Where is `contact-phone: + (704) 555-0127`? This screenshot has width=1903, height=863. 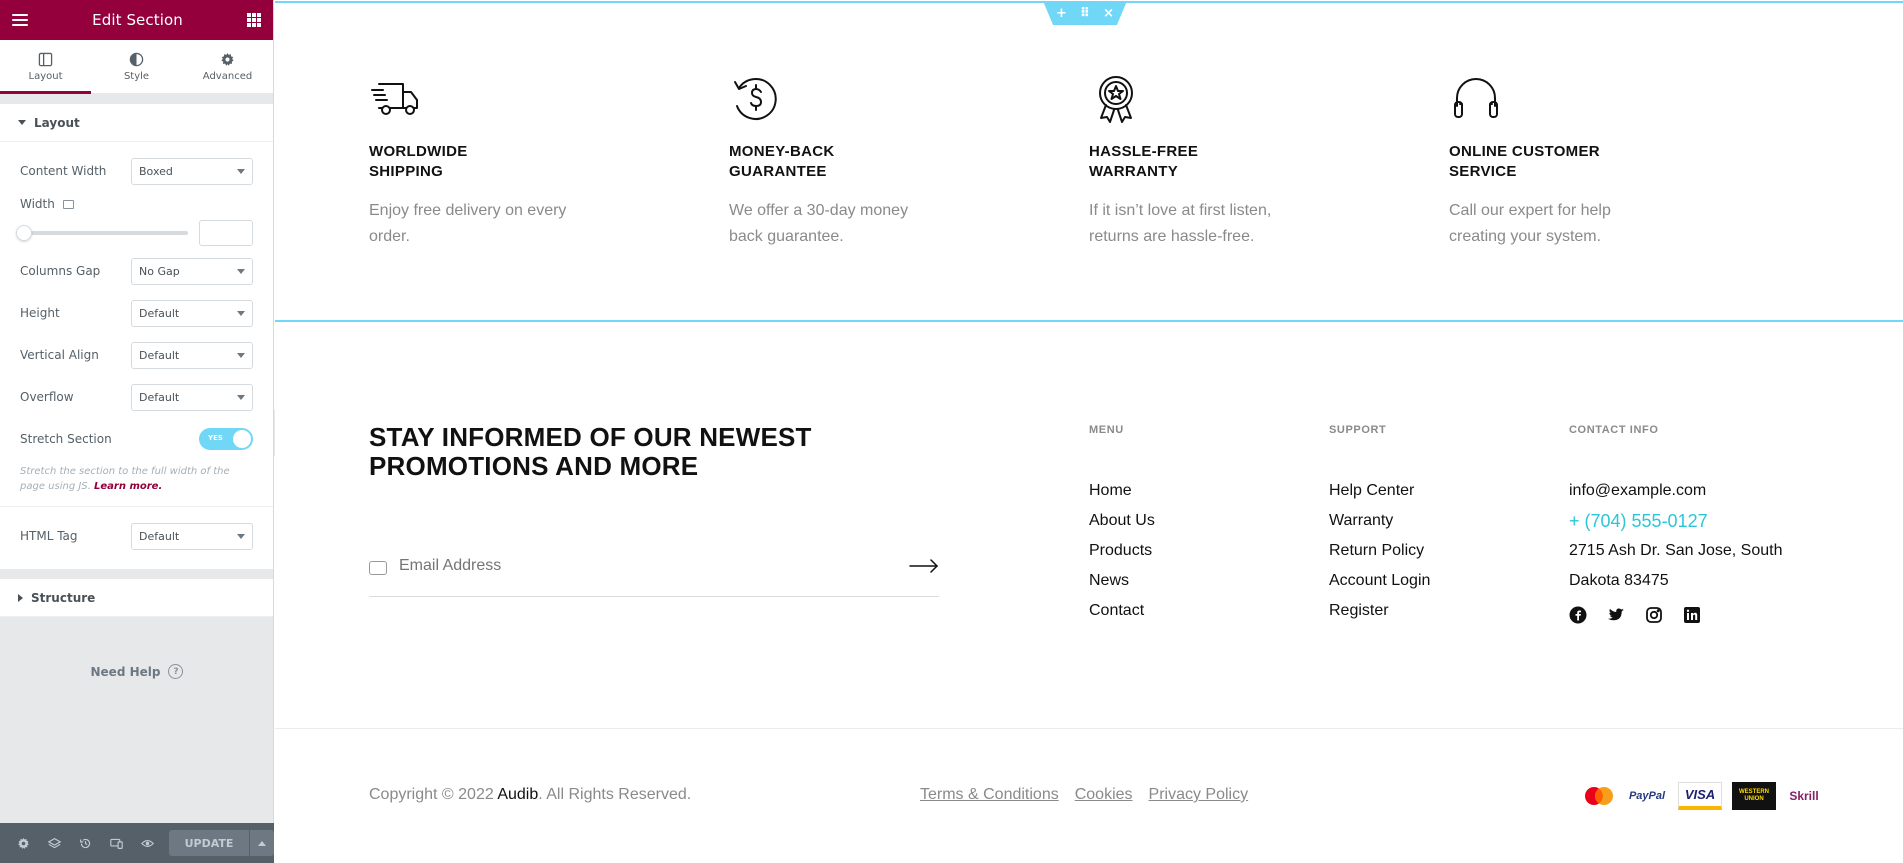 contact-phone: + (704) 555-0127 is located at coordinates (1675, 521).